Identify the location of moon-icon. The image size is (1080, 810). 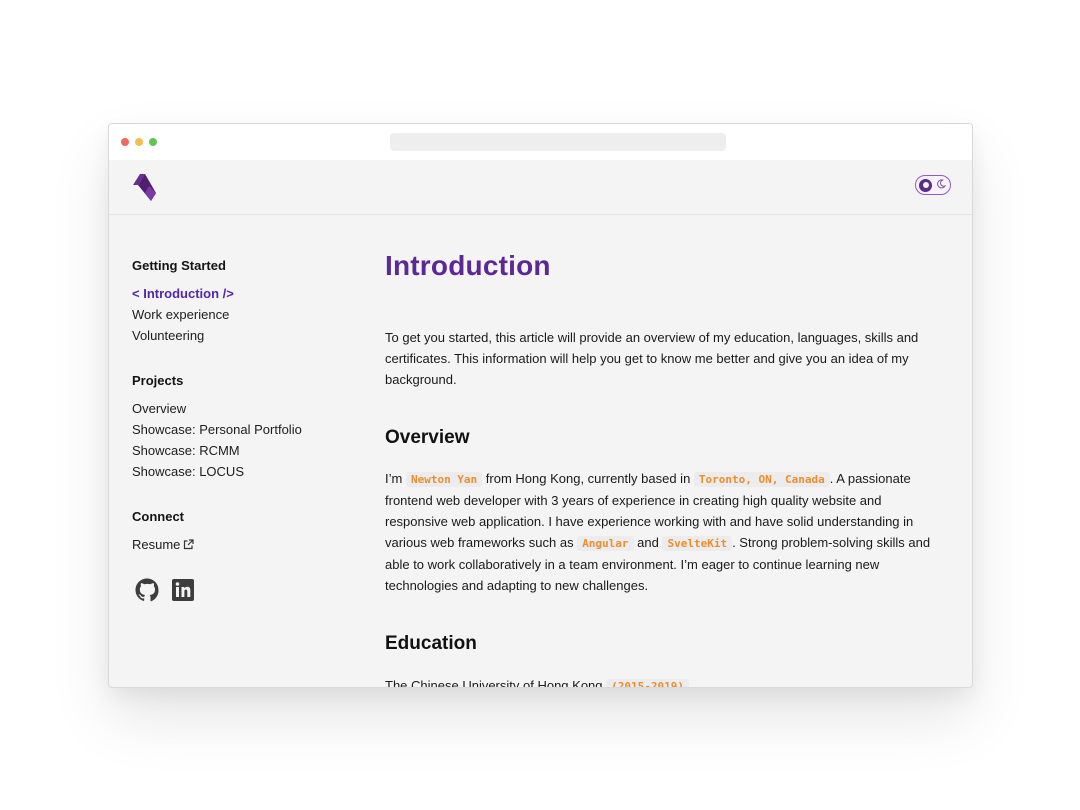
(941, 184).